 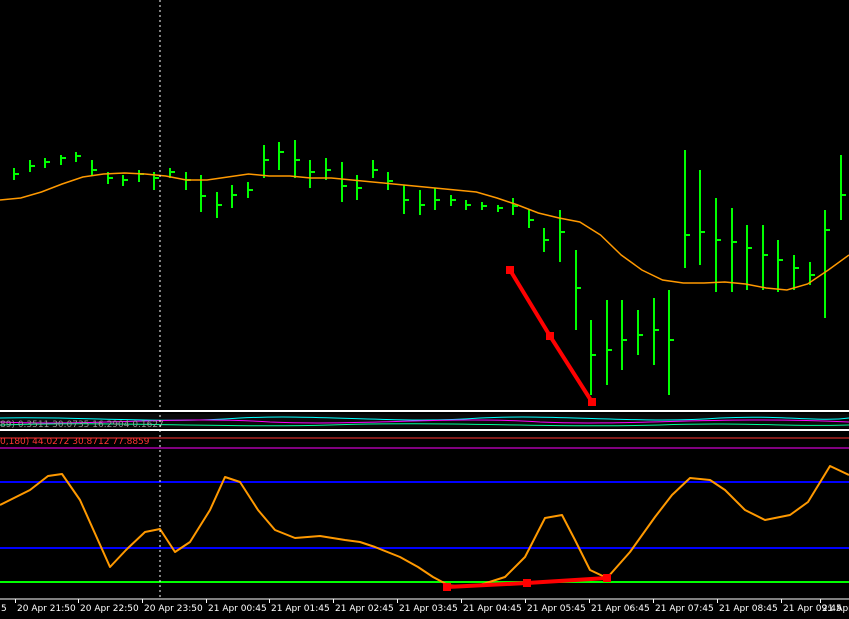 What do you see at coordinates (173, 609) in the screenshot?
I see `time-tick-label: 20 Apr 23:50` at bounding box center [173, 609].